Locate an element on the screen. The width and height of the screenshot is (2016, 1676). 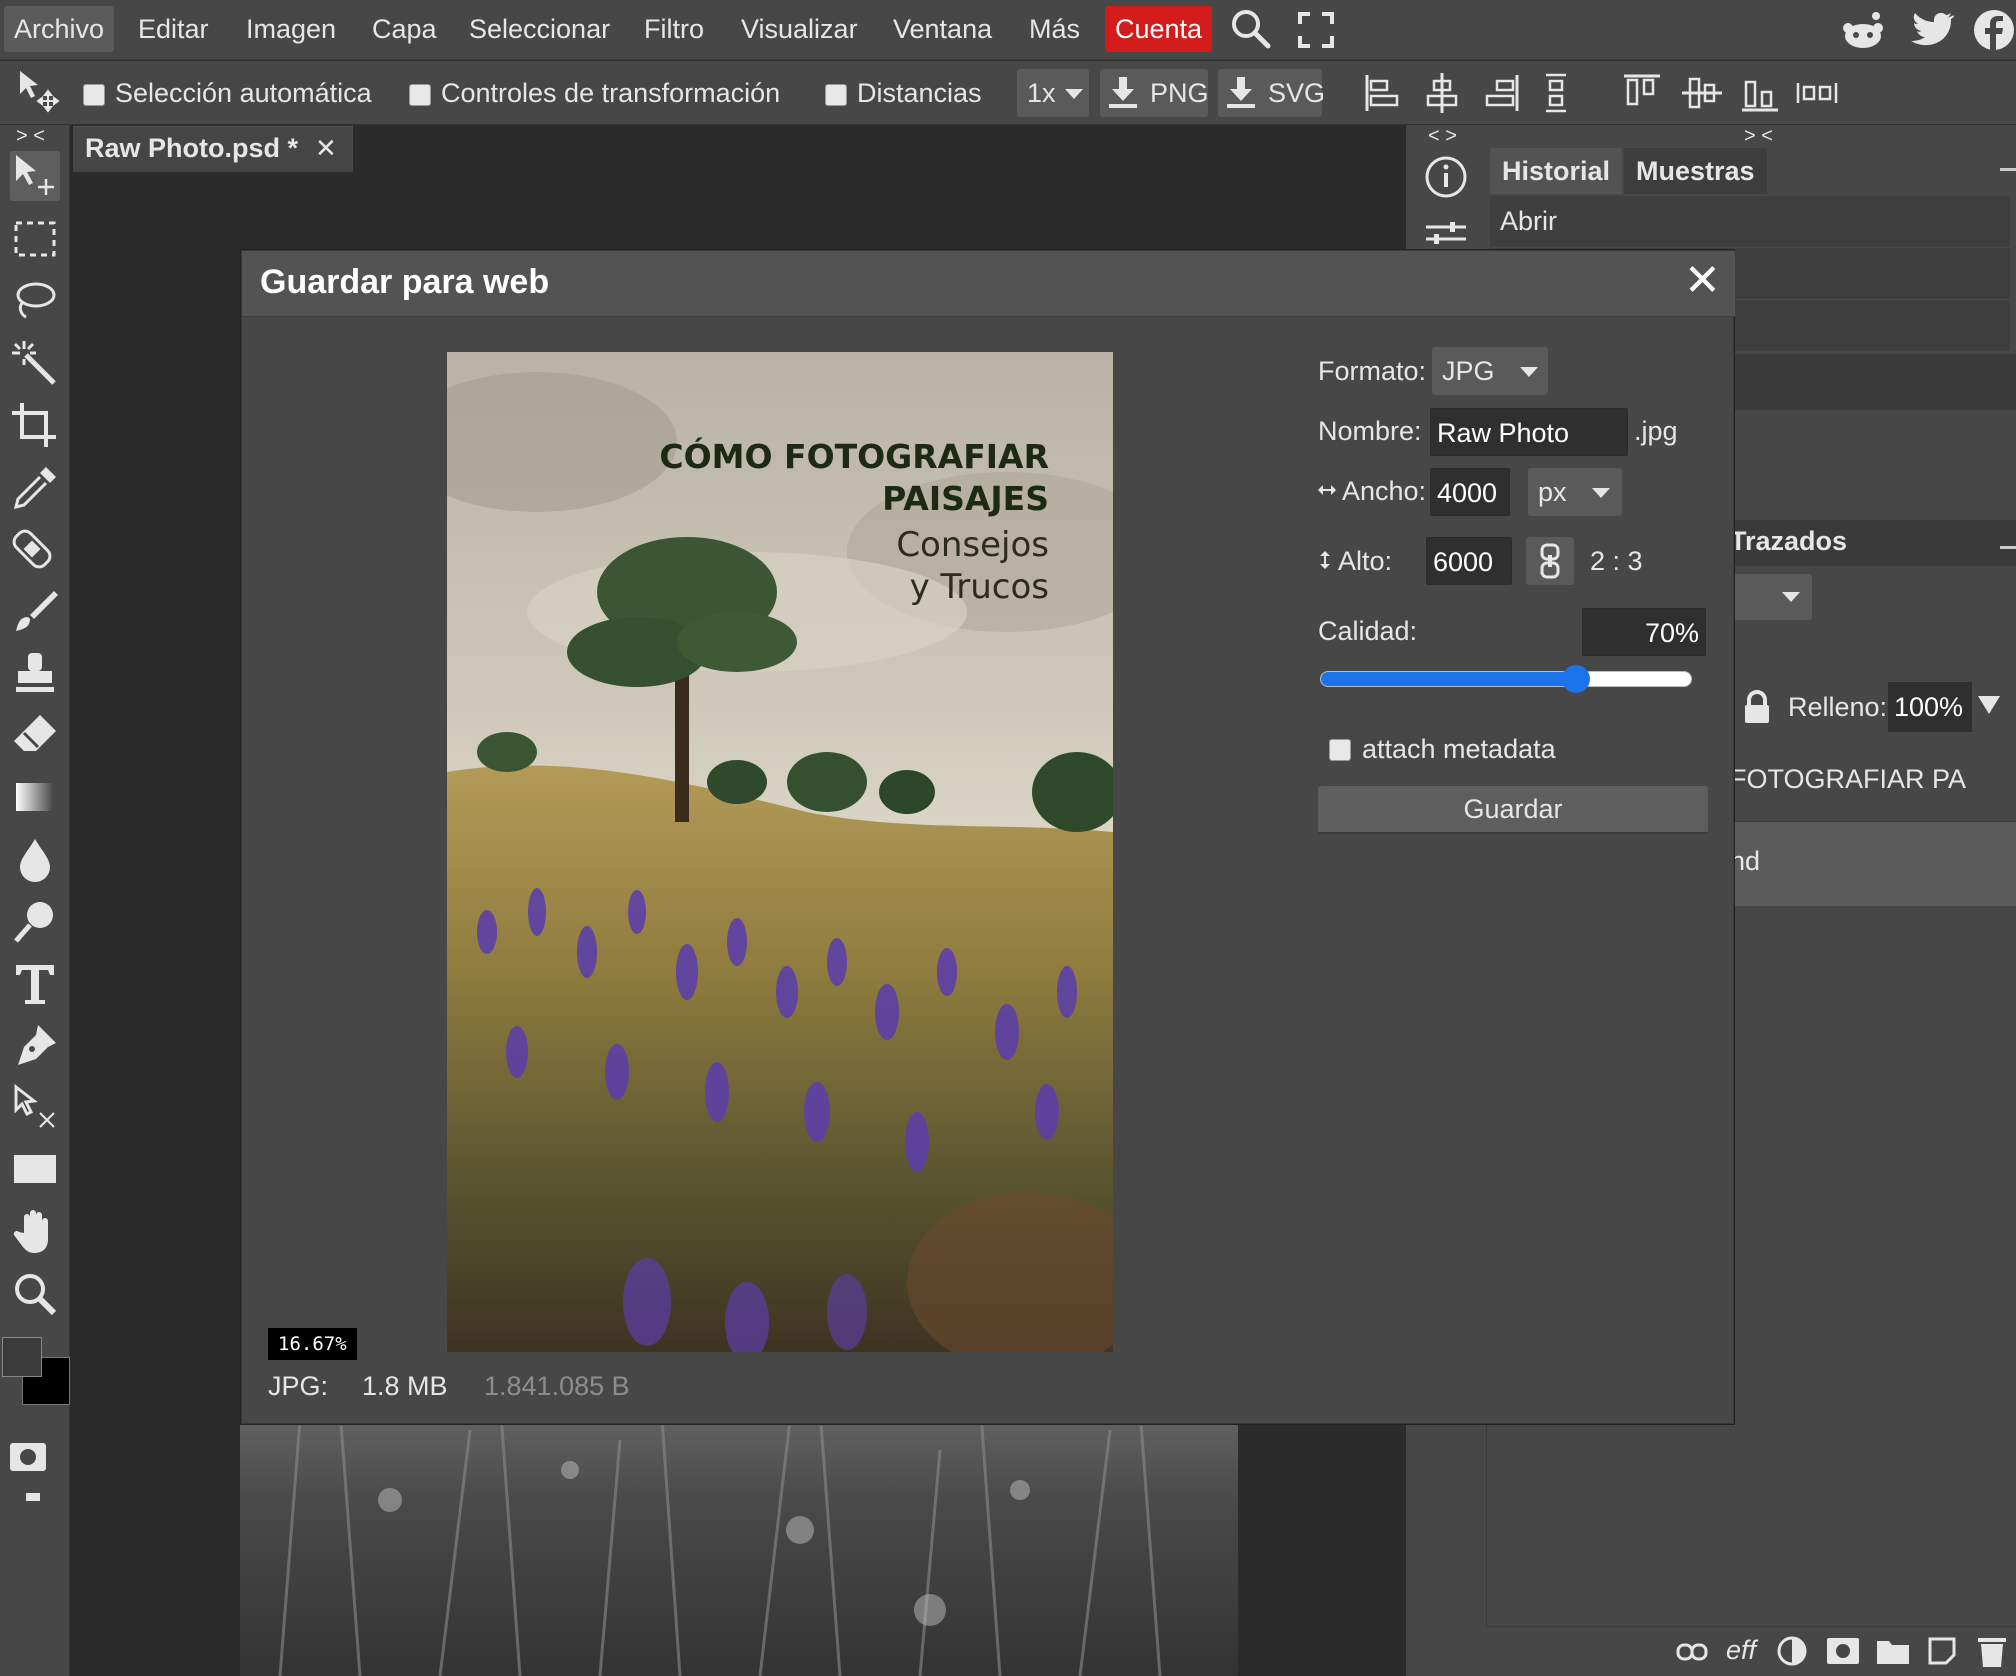
shape-tool is located at coordinates (35, 1170).